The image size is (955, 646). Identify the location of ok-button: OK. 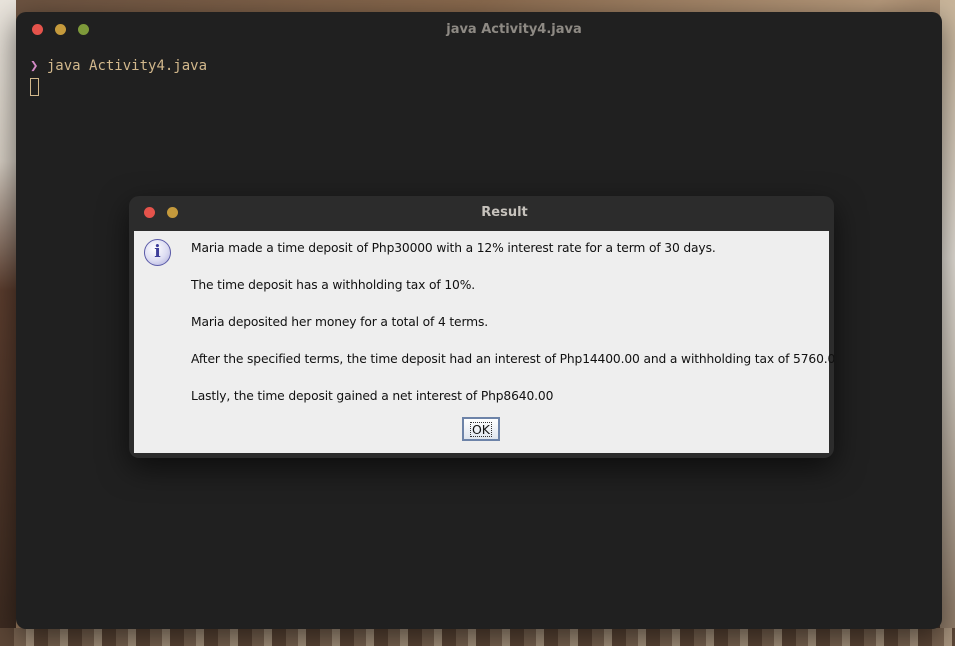
(481, 429).